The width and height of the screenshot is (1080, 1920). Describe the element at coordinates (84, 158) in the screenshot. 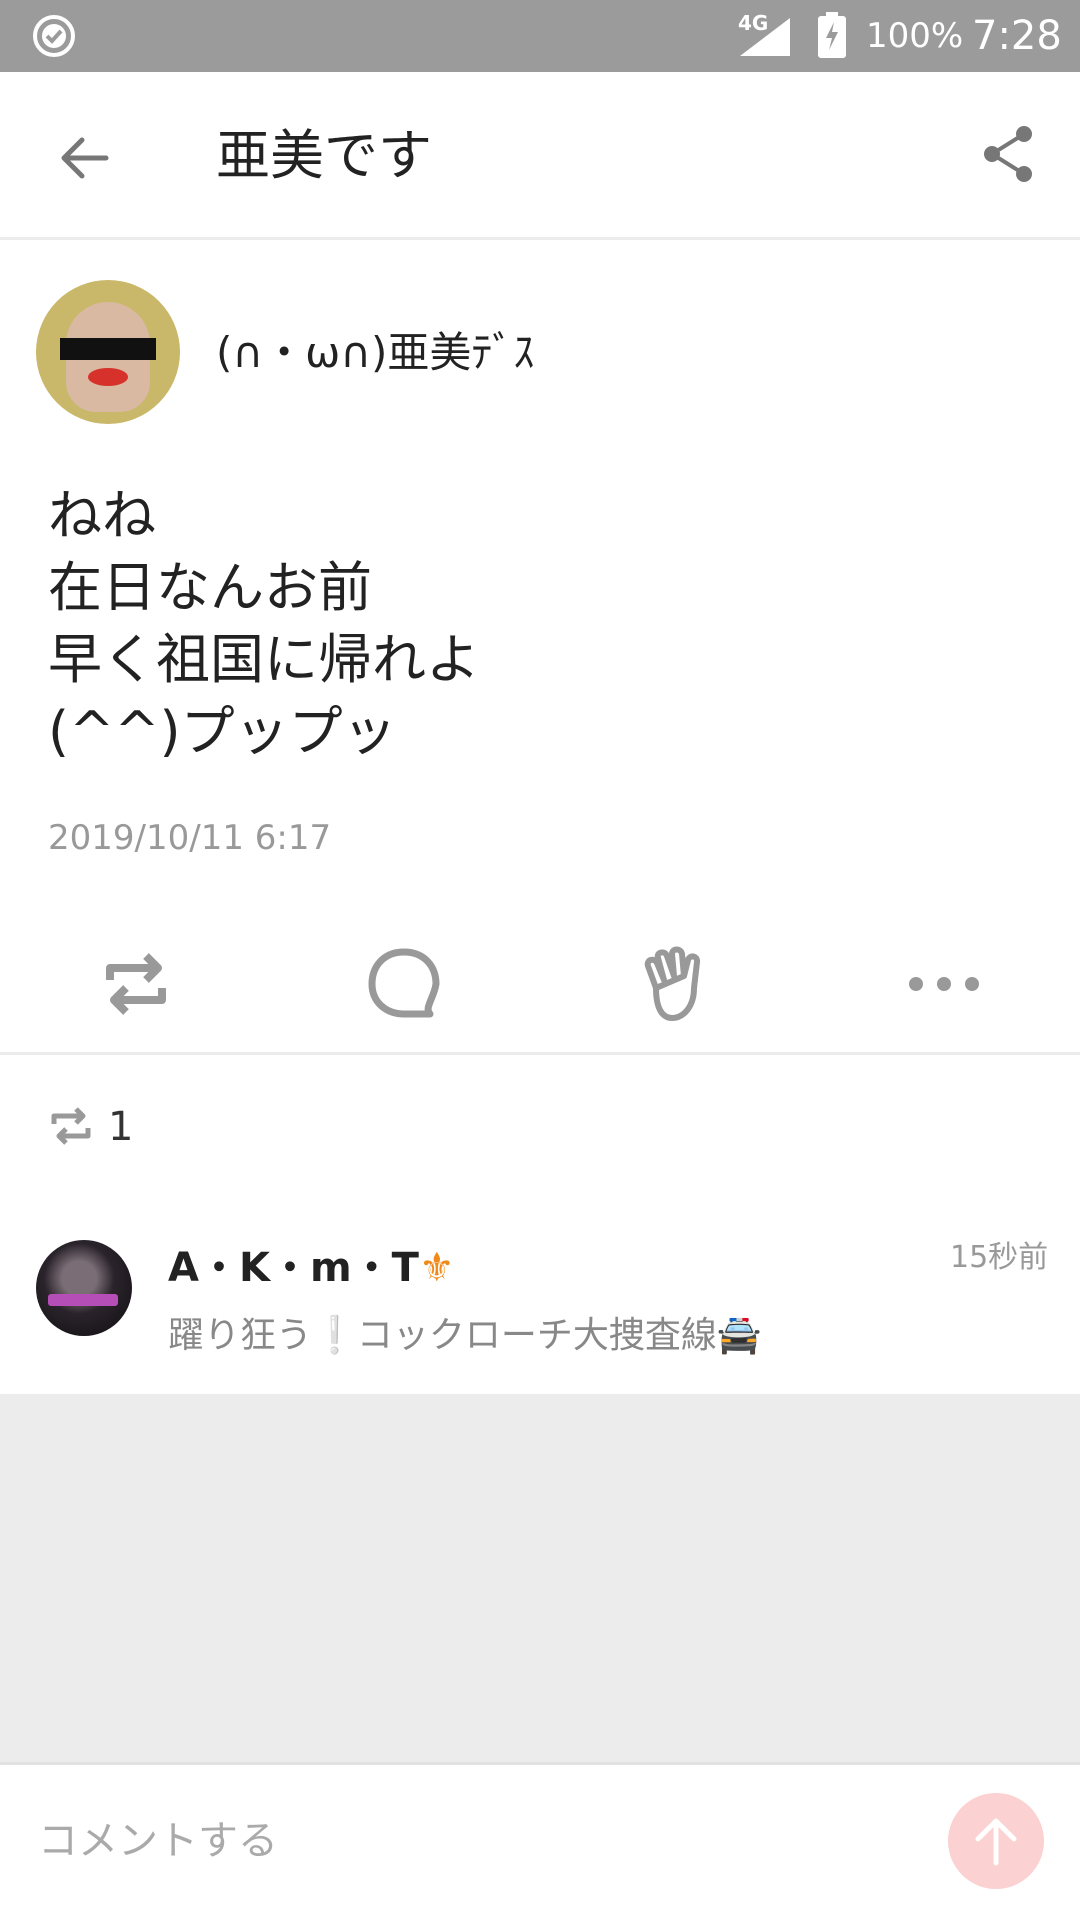

I see `back-arrow-icon` at that location.